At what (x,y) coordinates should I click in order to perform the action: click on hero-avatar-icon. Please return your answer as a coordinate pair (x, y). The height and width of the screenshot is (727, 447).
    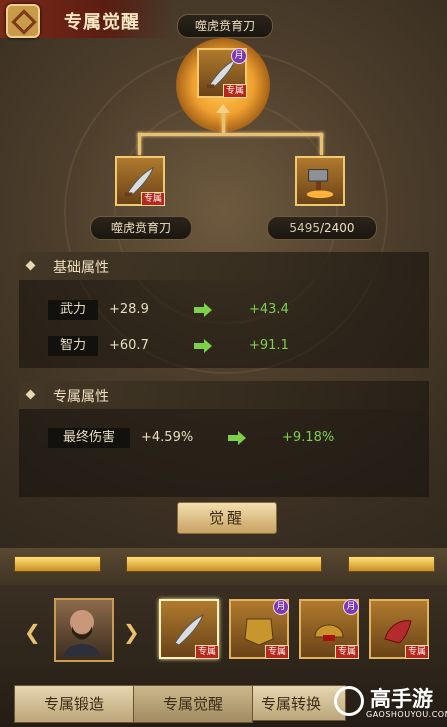
    Looking at the image, I should click on (82, 633).